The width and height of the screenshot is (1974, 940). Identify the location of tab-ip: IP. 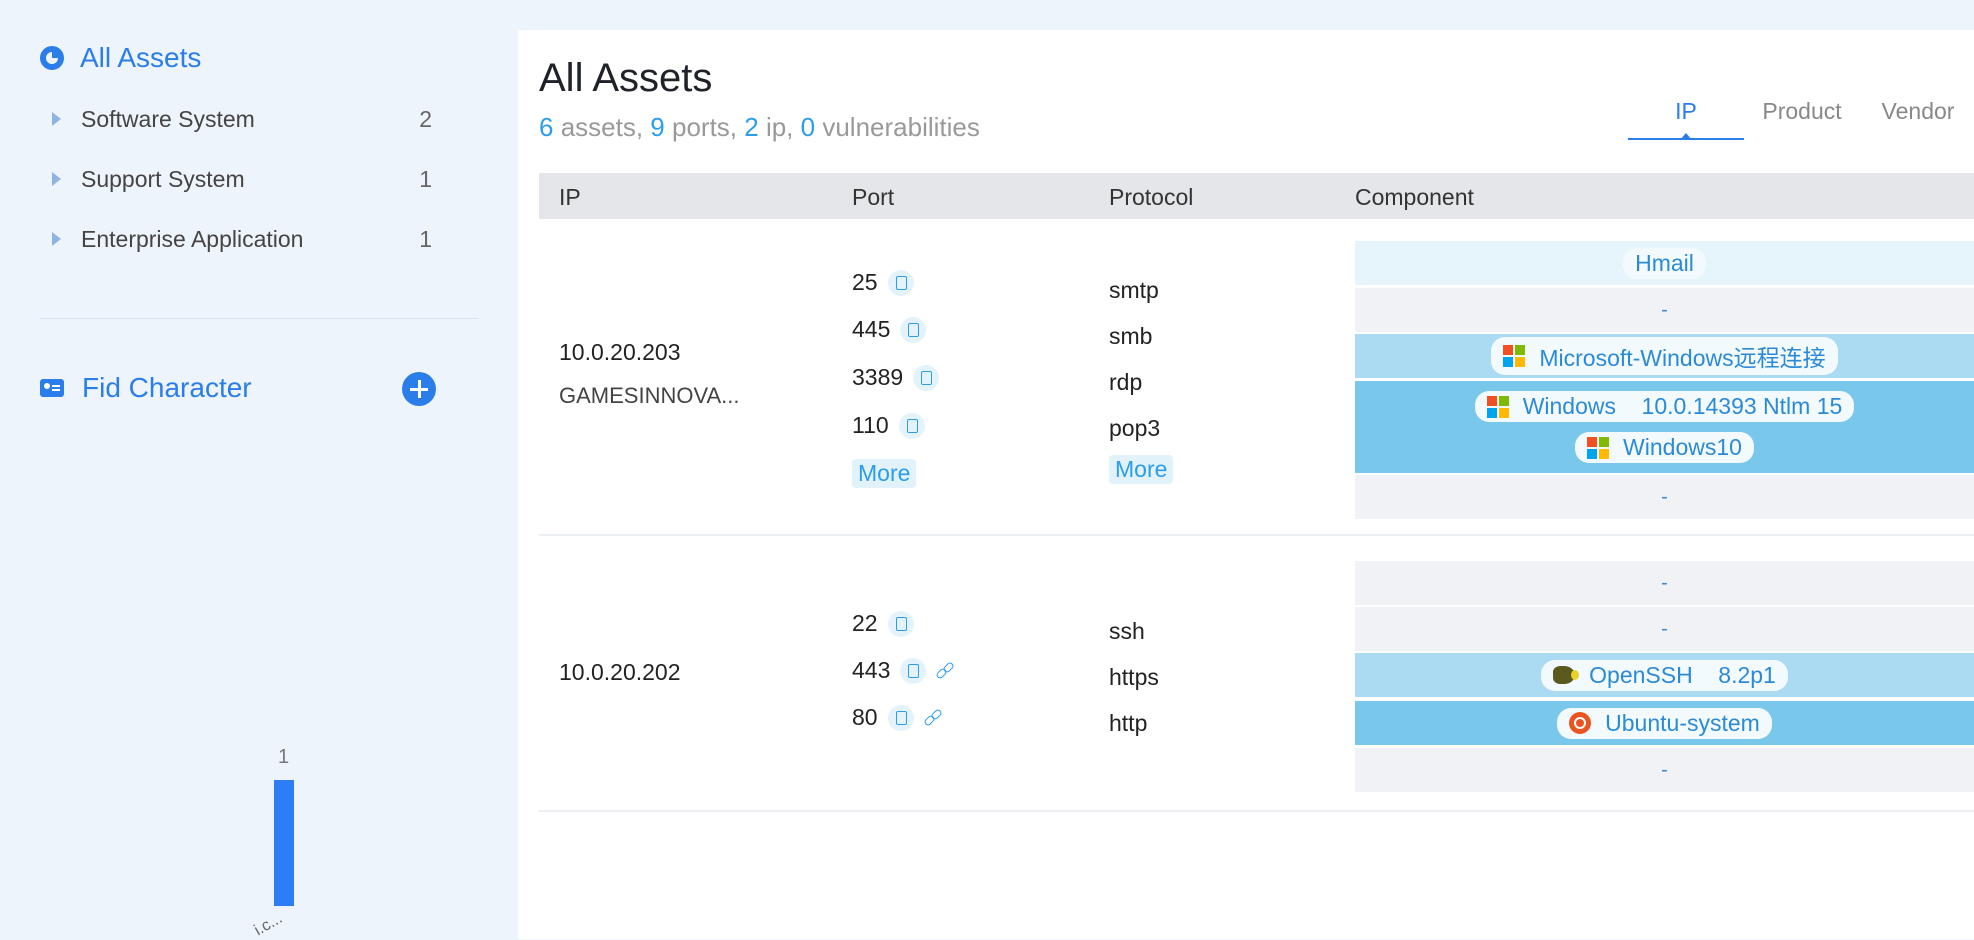
(1686, 119).